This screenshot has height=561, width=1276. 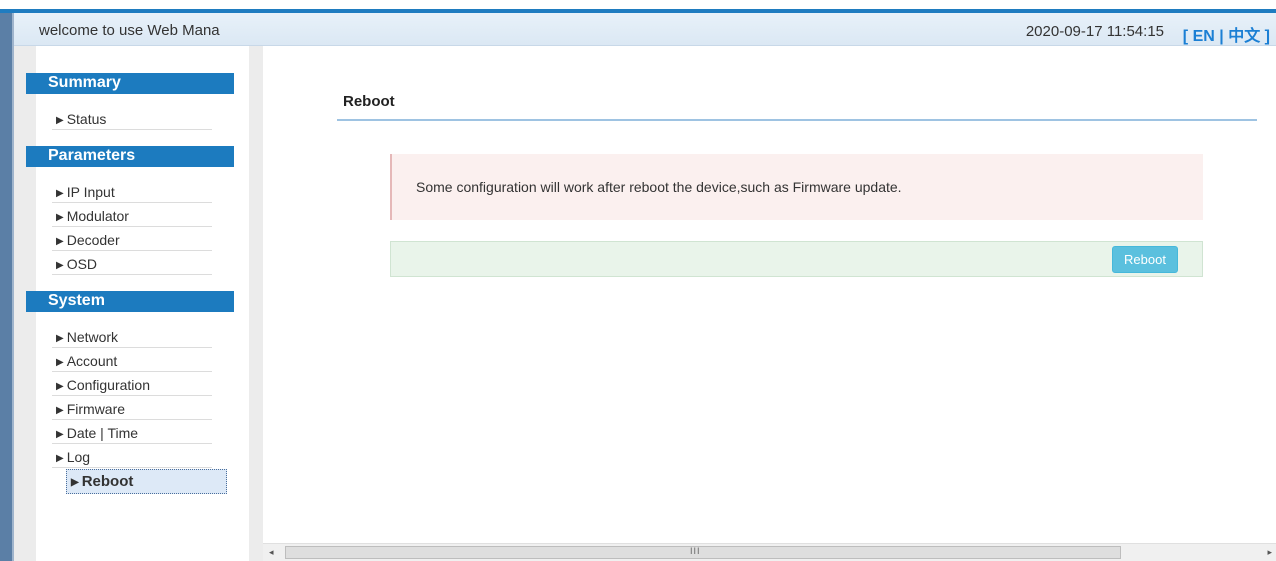 I want to click on scroll-thumb: III, so click(x=703, y=552).